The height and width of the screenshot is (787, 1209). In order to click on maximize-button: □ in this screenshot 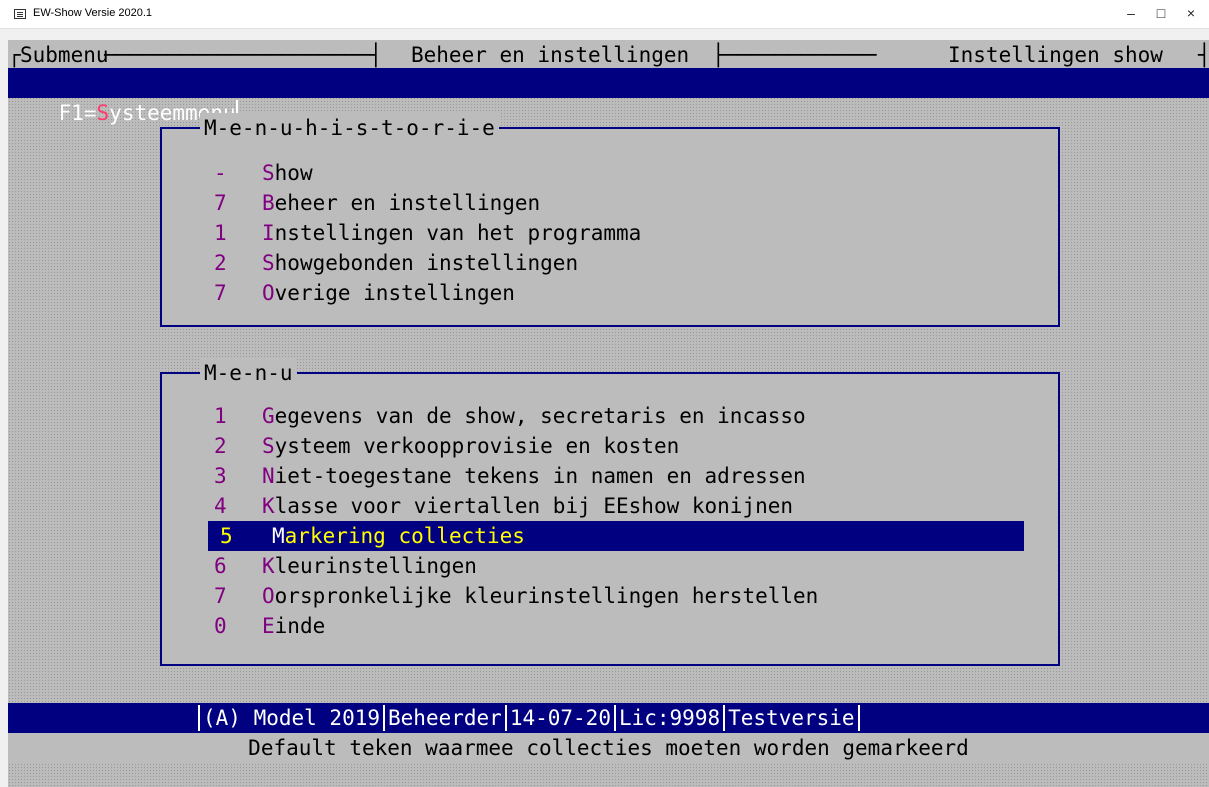, I will do `click(1161, 13)`.